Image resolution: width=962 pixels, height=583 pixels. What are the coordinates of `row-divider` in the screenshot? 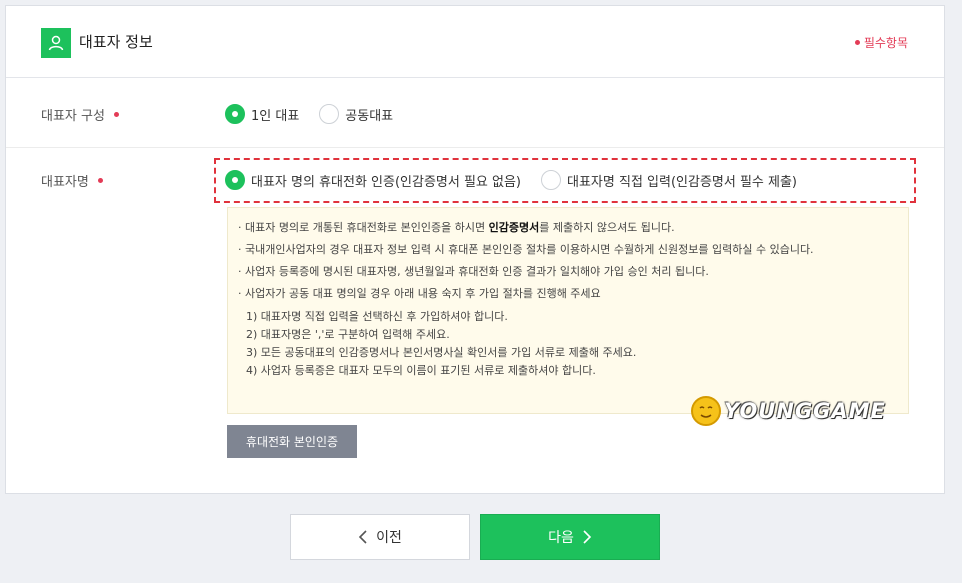 It's located at (475, 147).